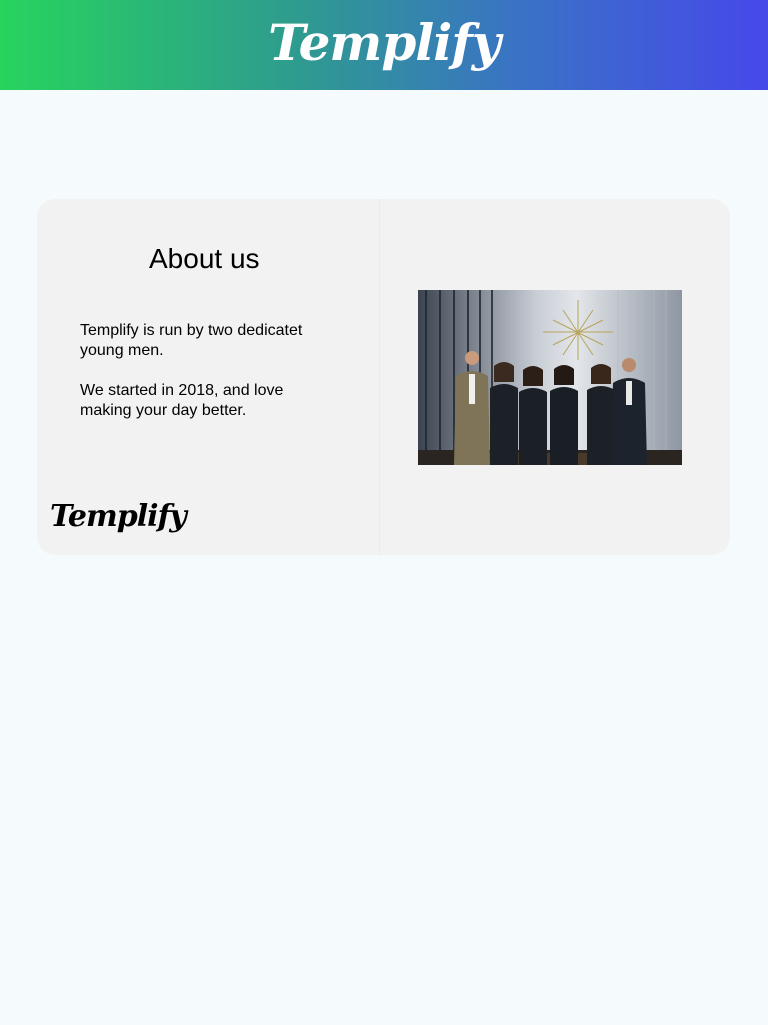 This screenshot has width=768, height=1025. Describe the element at coordinates (384, 42) in the screenshot. I see `header-logo: Templify` at that location.